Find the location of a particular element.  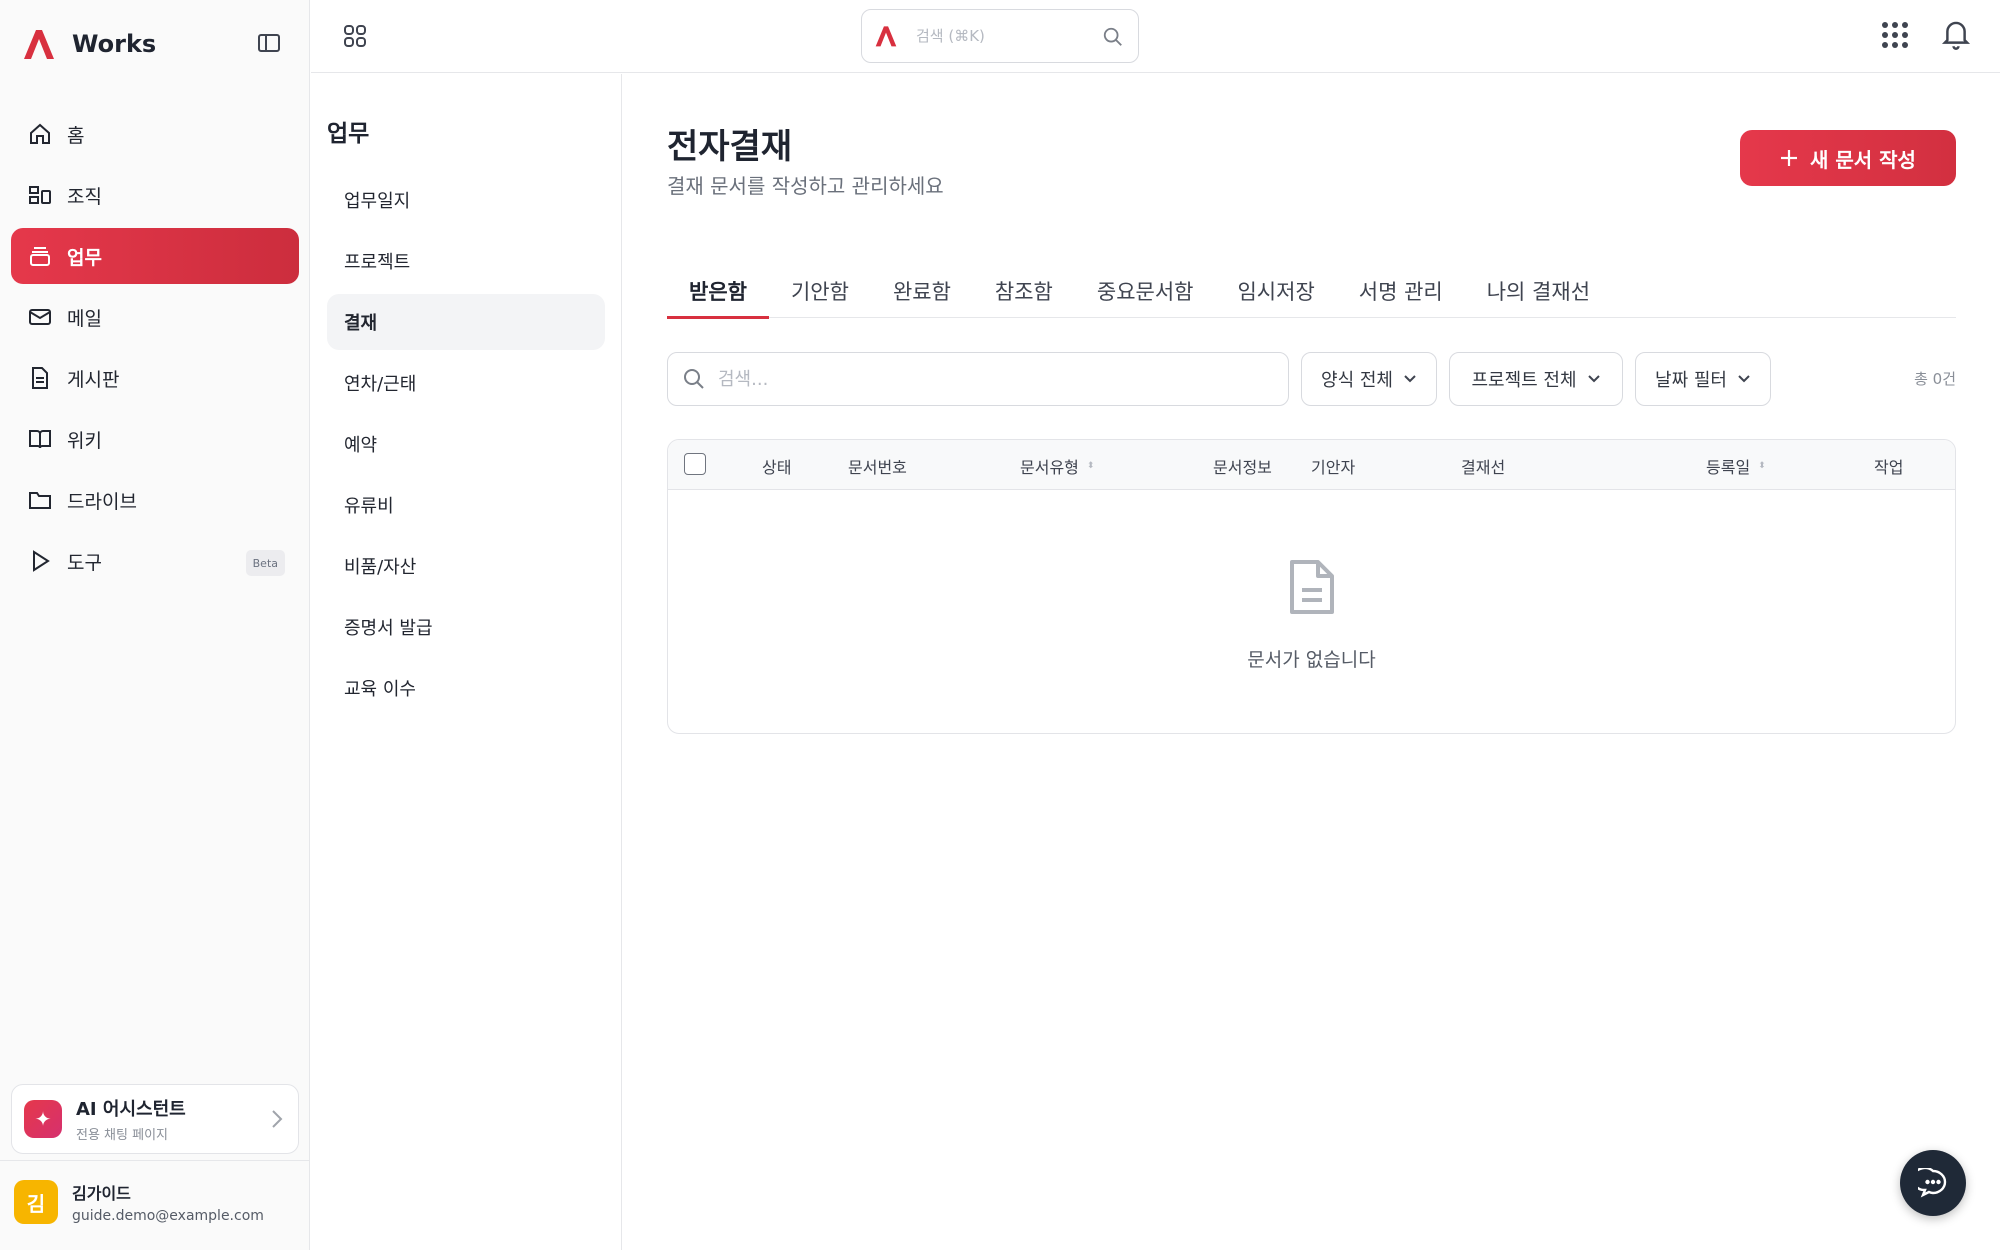

sub-nav-title: 업무 is located at coordinates (348, 134).